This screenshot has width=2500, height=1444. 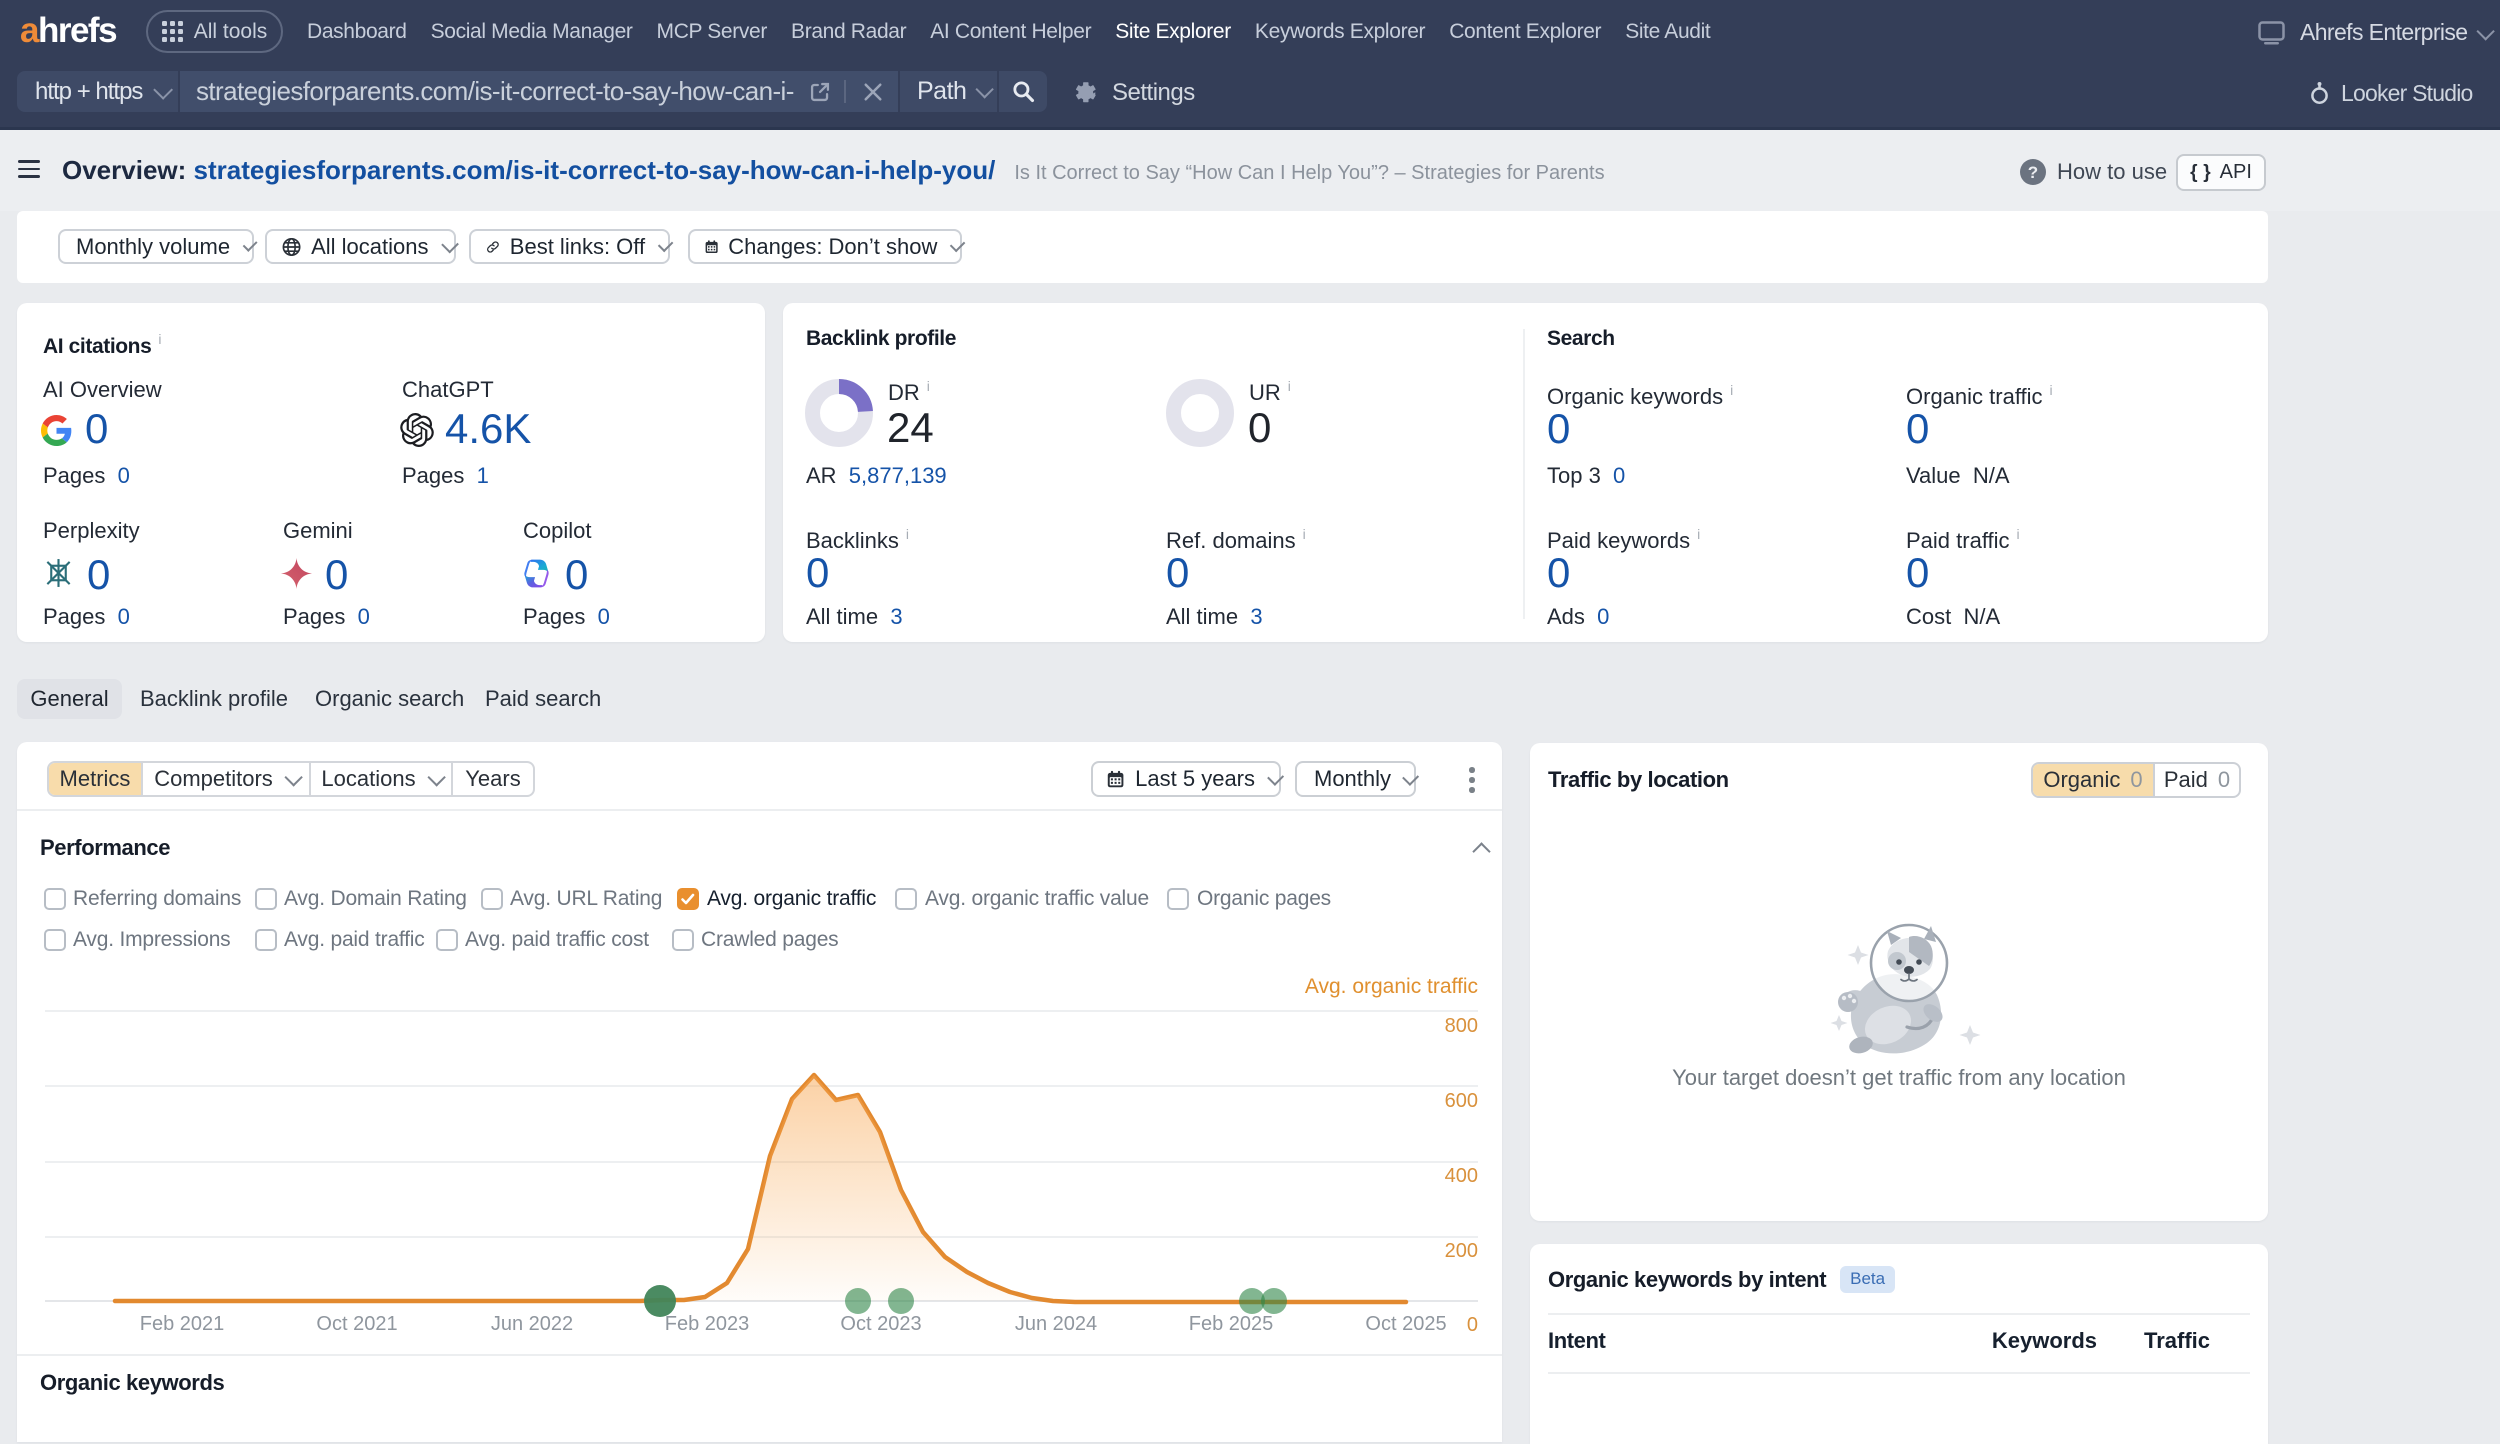 What do you see at coordinates (532, 1324) in the screenshot?
I see `svg-text: Jun 2022` at bounding box center [532, 1324].